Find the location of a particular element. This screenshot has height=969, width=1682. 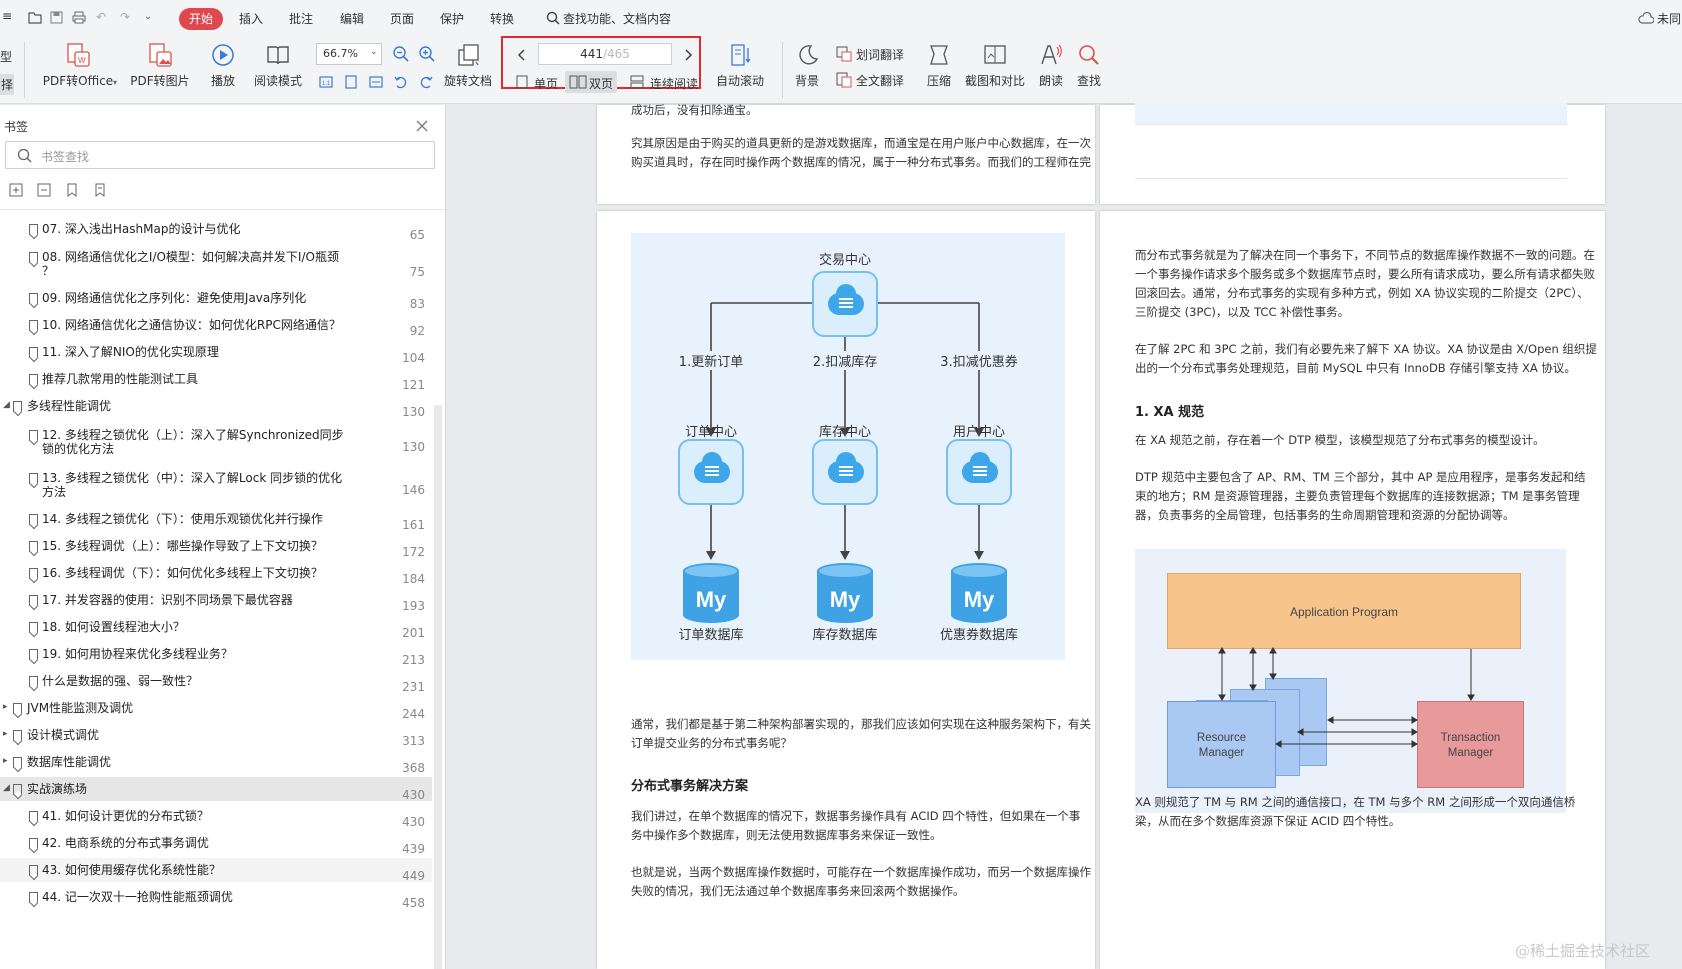

translate-icon is located at coordinates (844, 54).